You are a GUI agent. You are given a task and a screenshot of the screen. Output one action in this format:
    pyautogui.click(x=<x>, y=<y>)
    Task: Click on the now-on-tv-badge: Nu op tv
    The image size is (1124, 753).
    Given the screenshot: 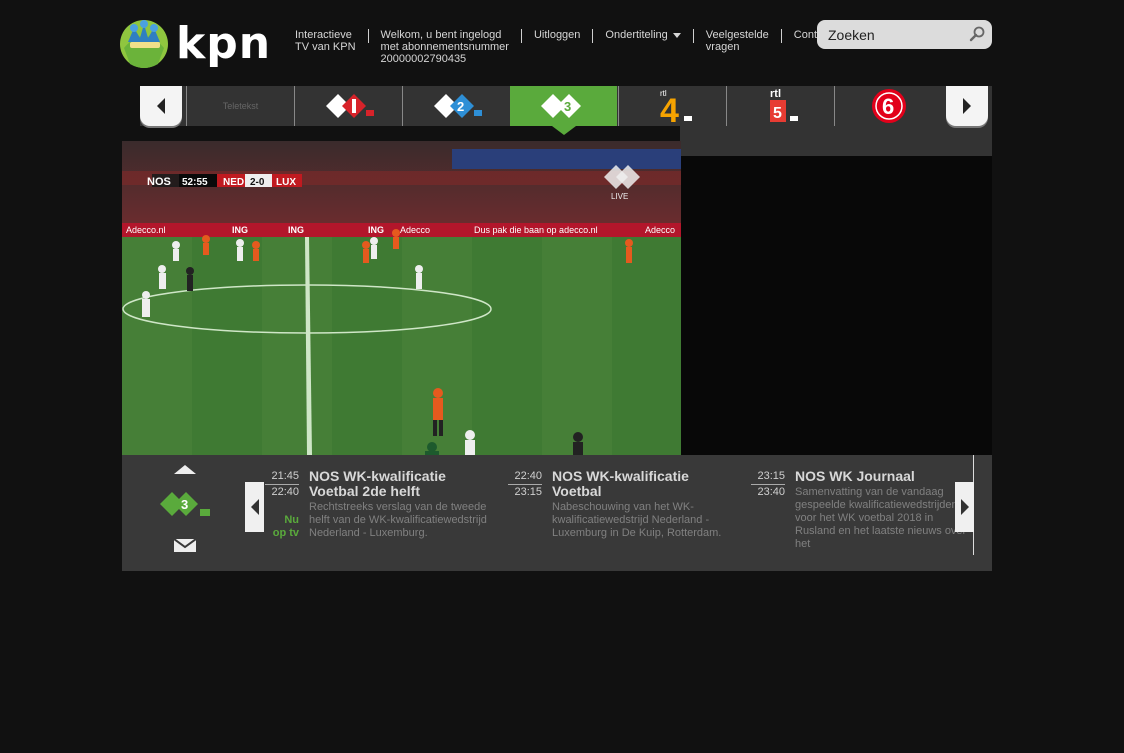 What is the action you would take?
    pyautogui.click(x=282, y=527)
    